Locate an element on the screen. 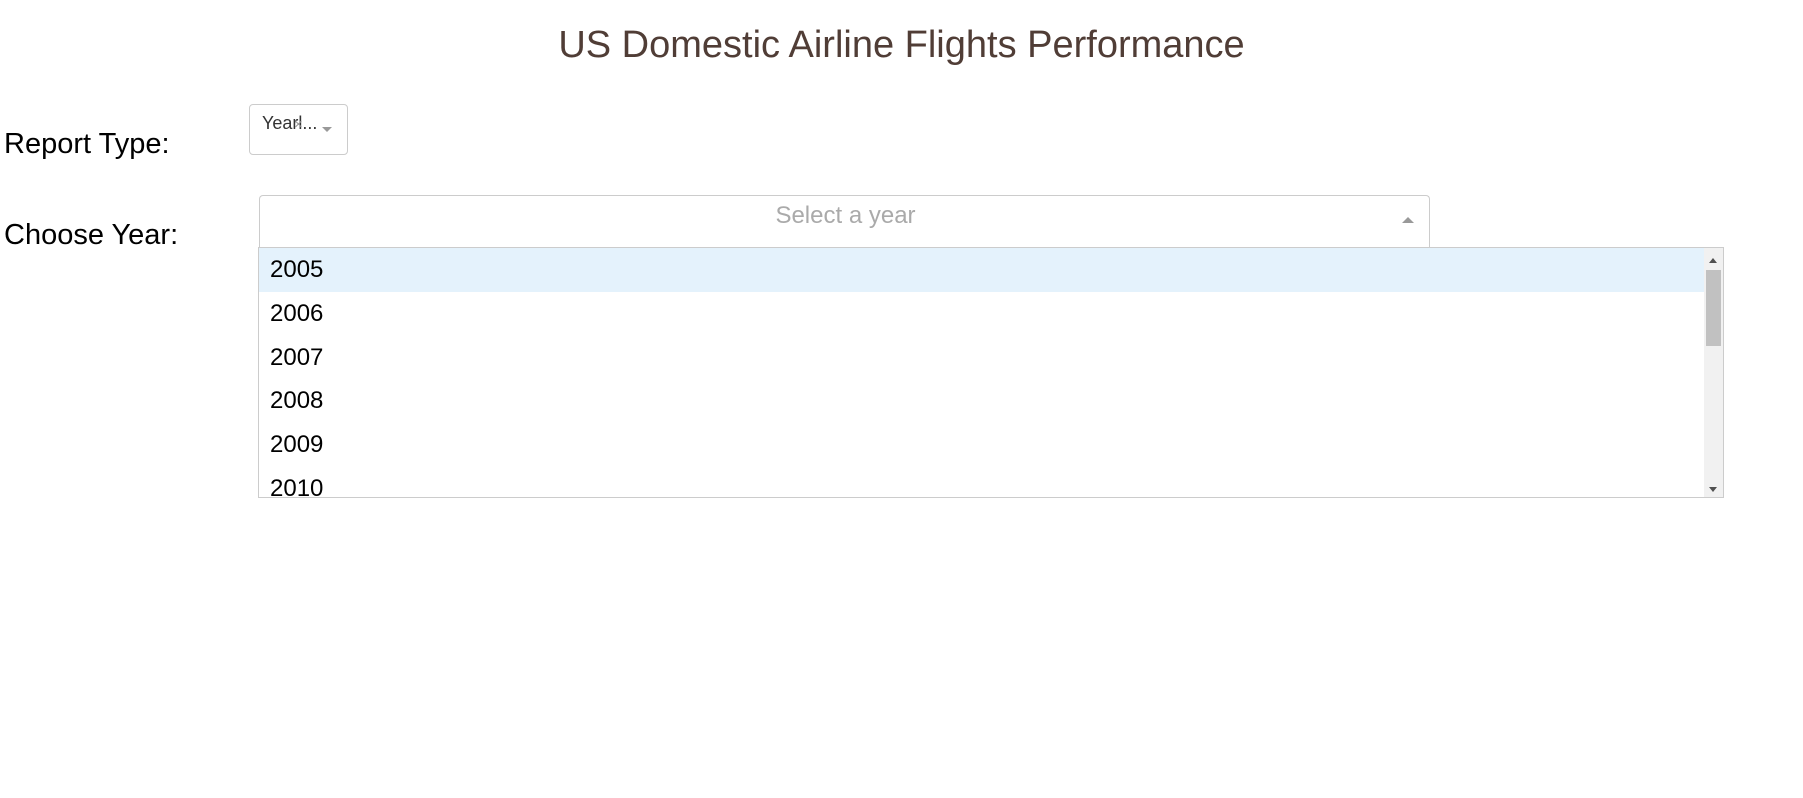 This screenshot has width=1803, height=798. report-type-dropdown: Yearl... × is located at coordinates (298, 129).